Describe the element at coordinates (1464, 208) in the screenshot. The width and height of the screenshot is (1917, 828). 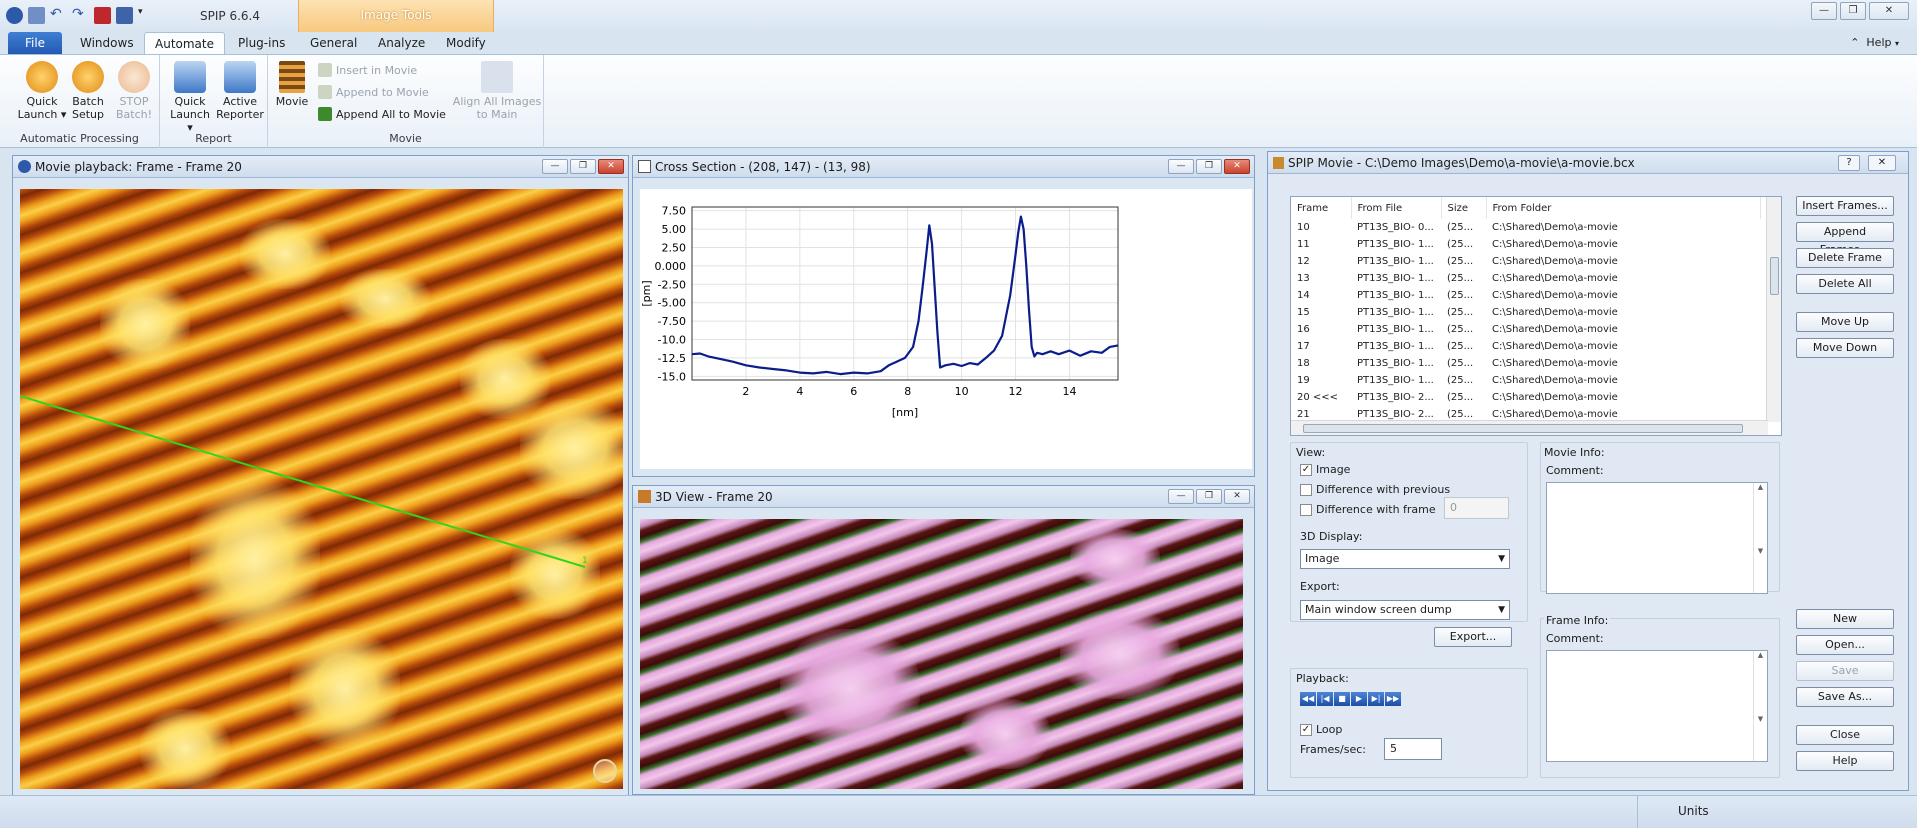
I see `column-size: Size` at that location.